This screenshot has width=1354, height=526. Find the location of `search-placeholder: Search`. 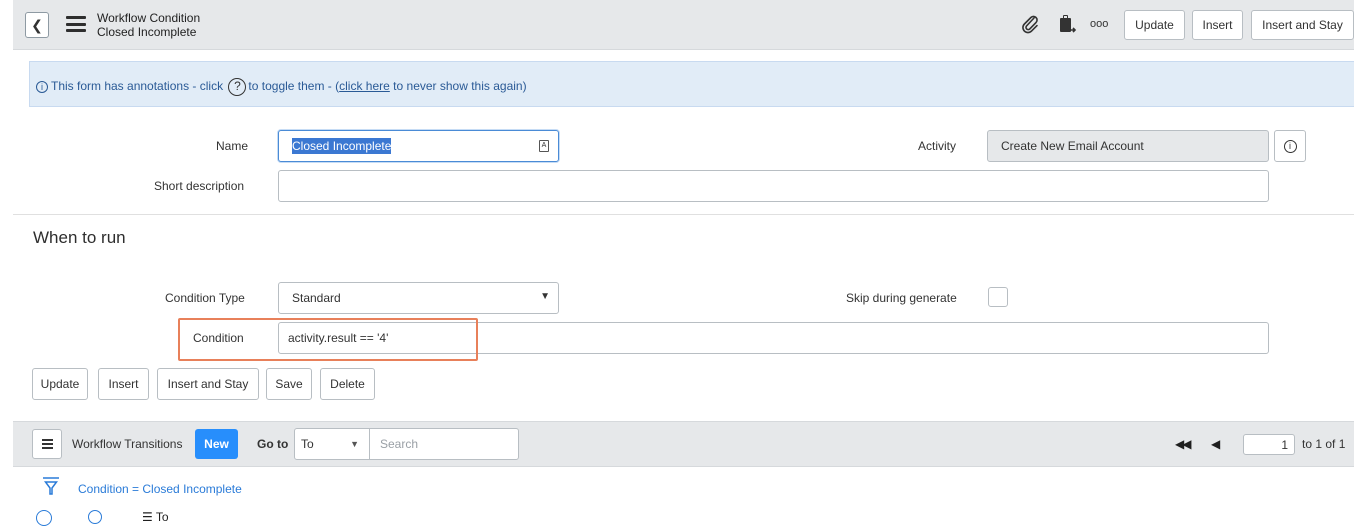

search-placeholder: Search is located at coordinates (399, 444).